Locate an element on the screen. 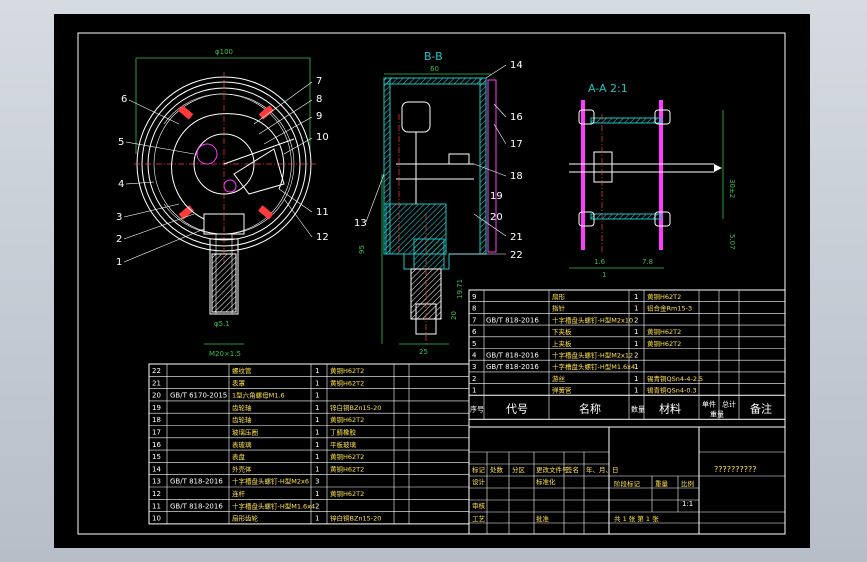 This screenshot has height=562, width=867. bom-left-name: 外壳体 is located at coordinates (242, 468).